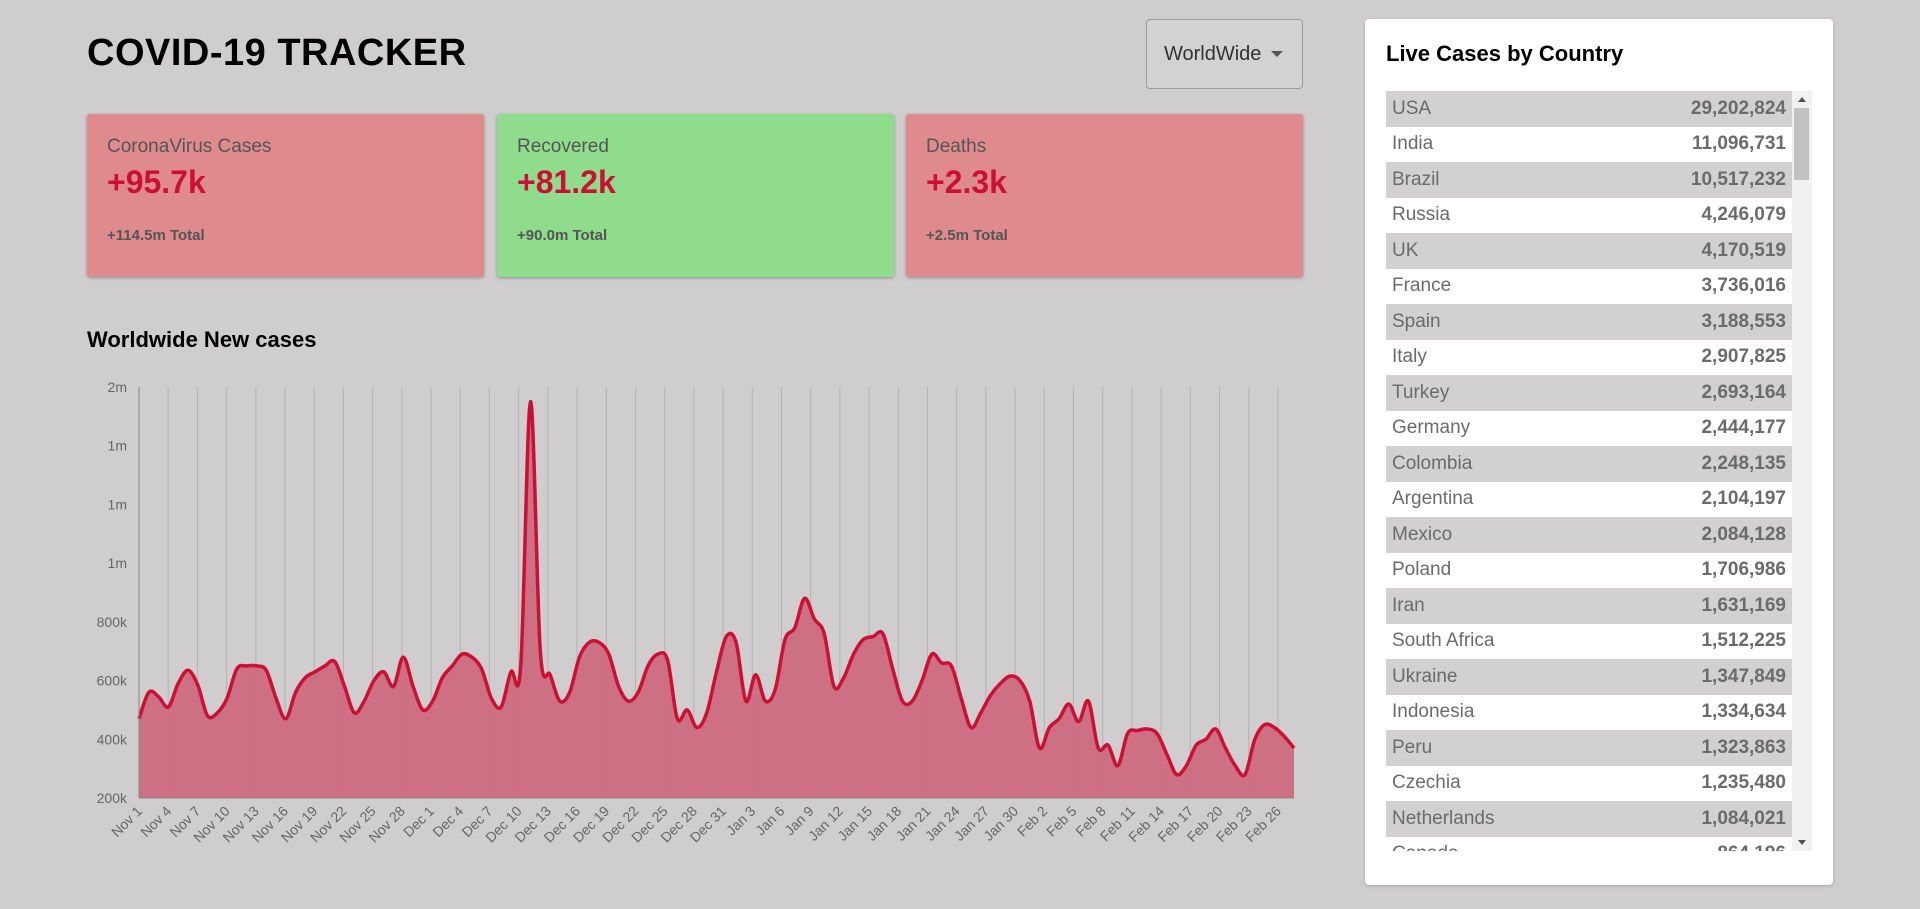  What do you see at coordinates (189, 146) in the screenshot?
I see `cases-card-label: CoronaVirus Cases` at bounding box center [189, 146].